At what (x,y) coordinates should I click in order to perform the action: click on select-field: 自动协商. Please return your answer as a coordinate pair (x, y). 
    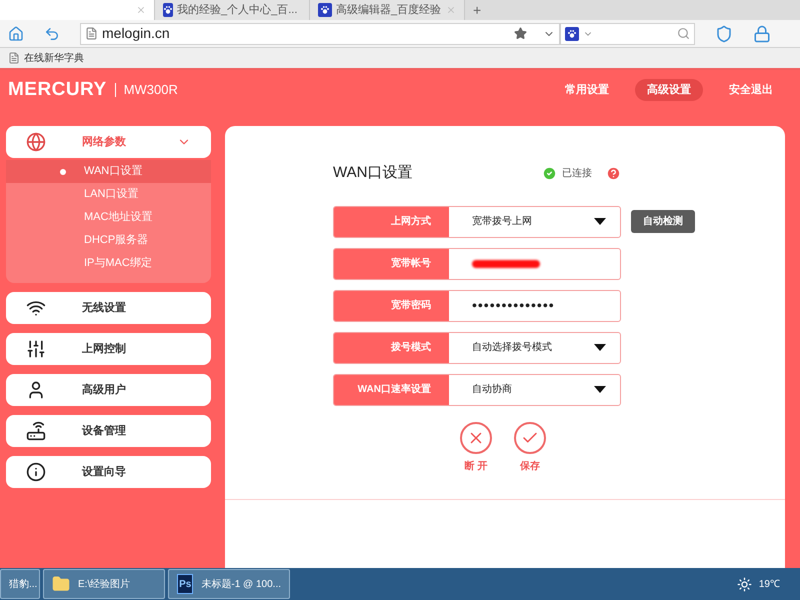
    Looking at the image, I should click on (534, 389).